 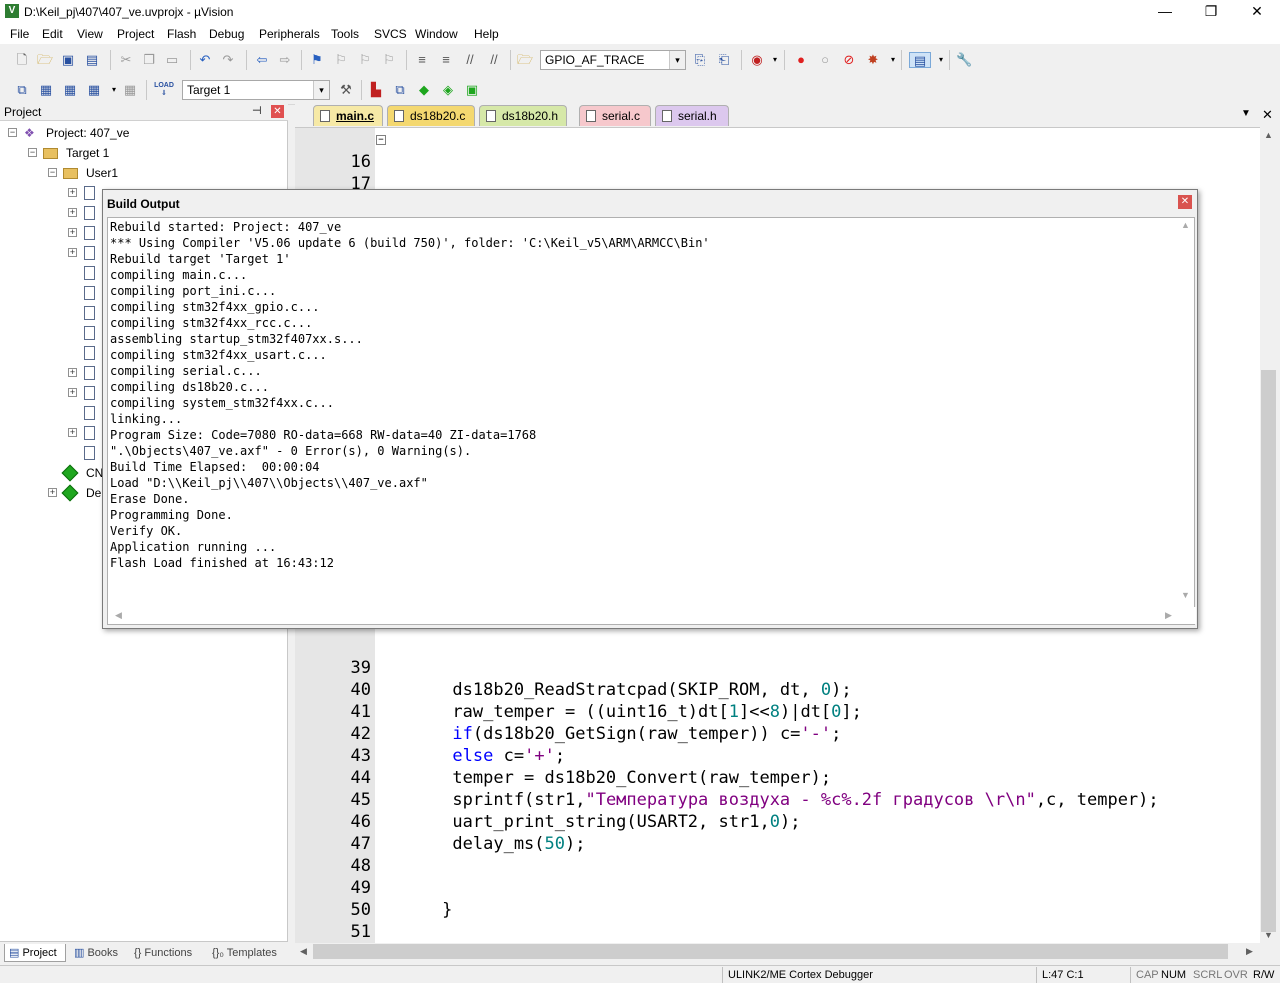 What do you see at coordinates (92, 60) in the screenshot?
I see `save-all-icon: ▤` at bounding box center [92, 60].